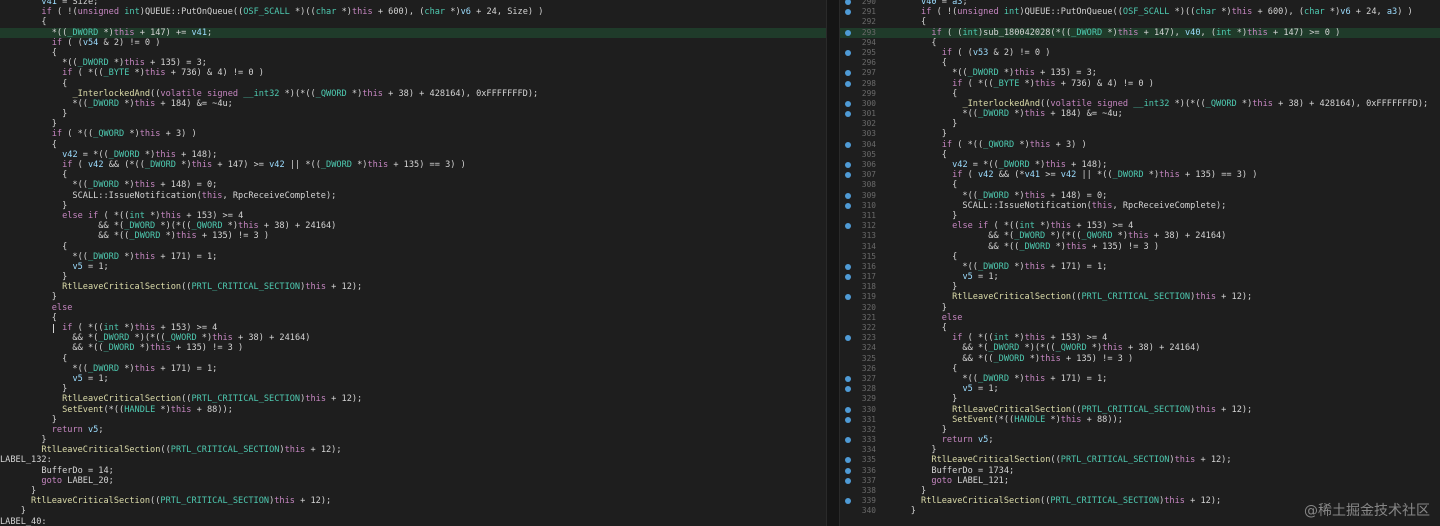 This screenshot has width=1440, height=526. What do you see at coordinates (860, 297) in the screenshot?
I see `line-gutter: 319` at bounding box center [860, 297].